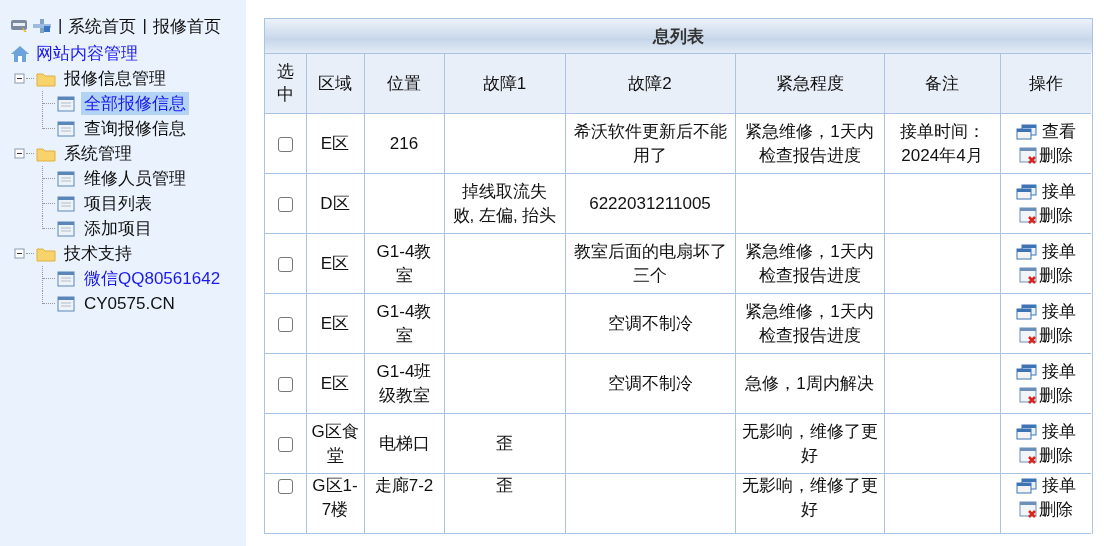  I want to click on location-cell: 216, so click(404, 143).